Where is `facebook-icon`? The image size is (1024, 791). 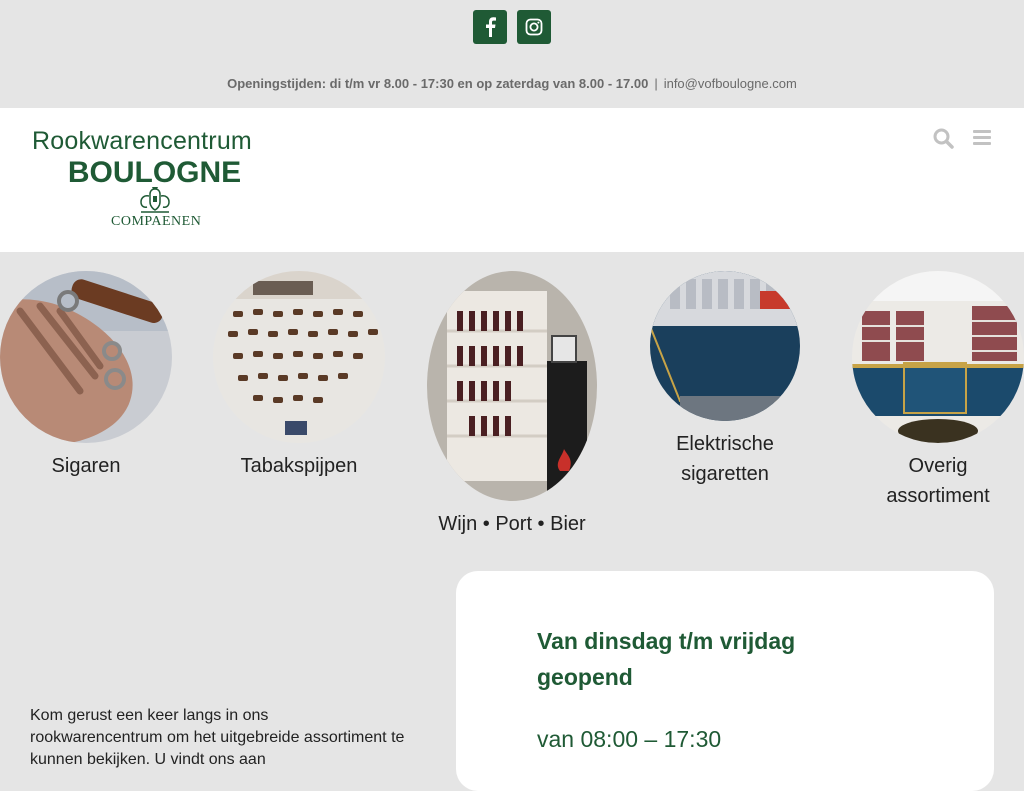 facebook-icon is located at coordinates (491, 27).